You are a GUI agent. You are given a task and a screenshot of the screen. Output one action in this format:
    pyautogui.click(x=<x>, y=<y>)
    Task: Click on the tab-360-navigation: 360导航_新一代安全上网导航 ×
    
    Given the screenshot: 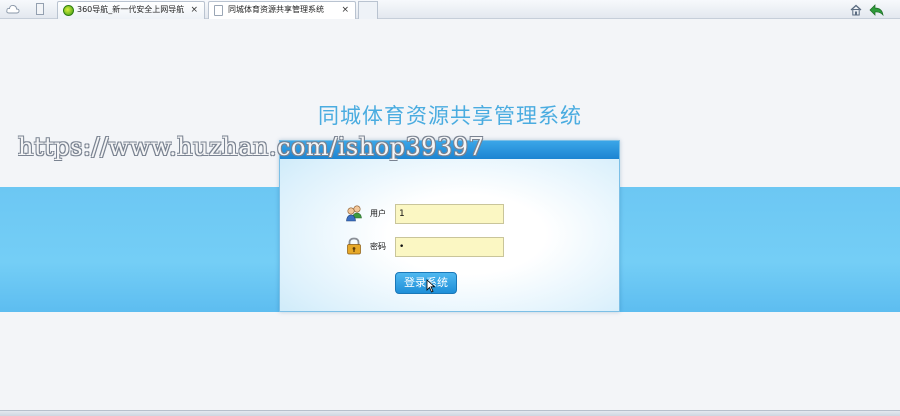 What is the action you would take?
    pyautogui.click(x=131, y=10)
    